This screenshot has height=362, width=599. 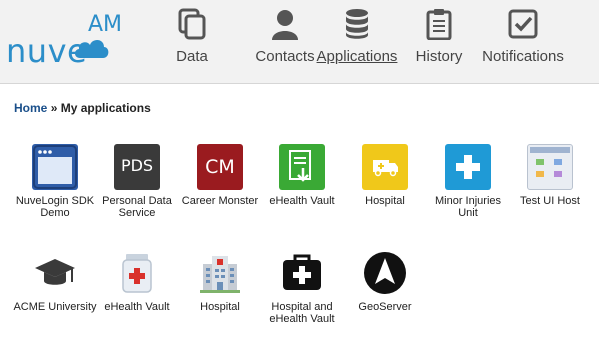 I want to click on app-hospital: Hospital, so click(x=385, y=175).